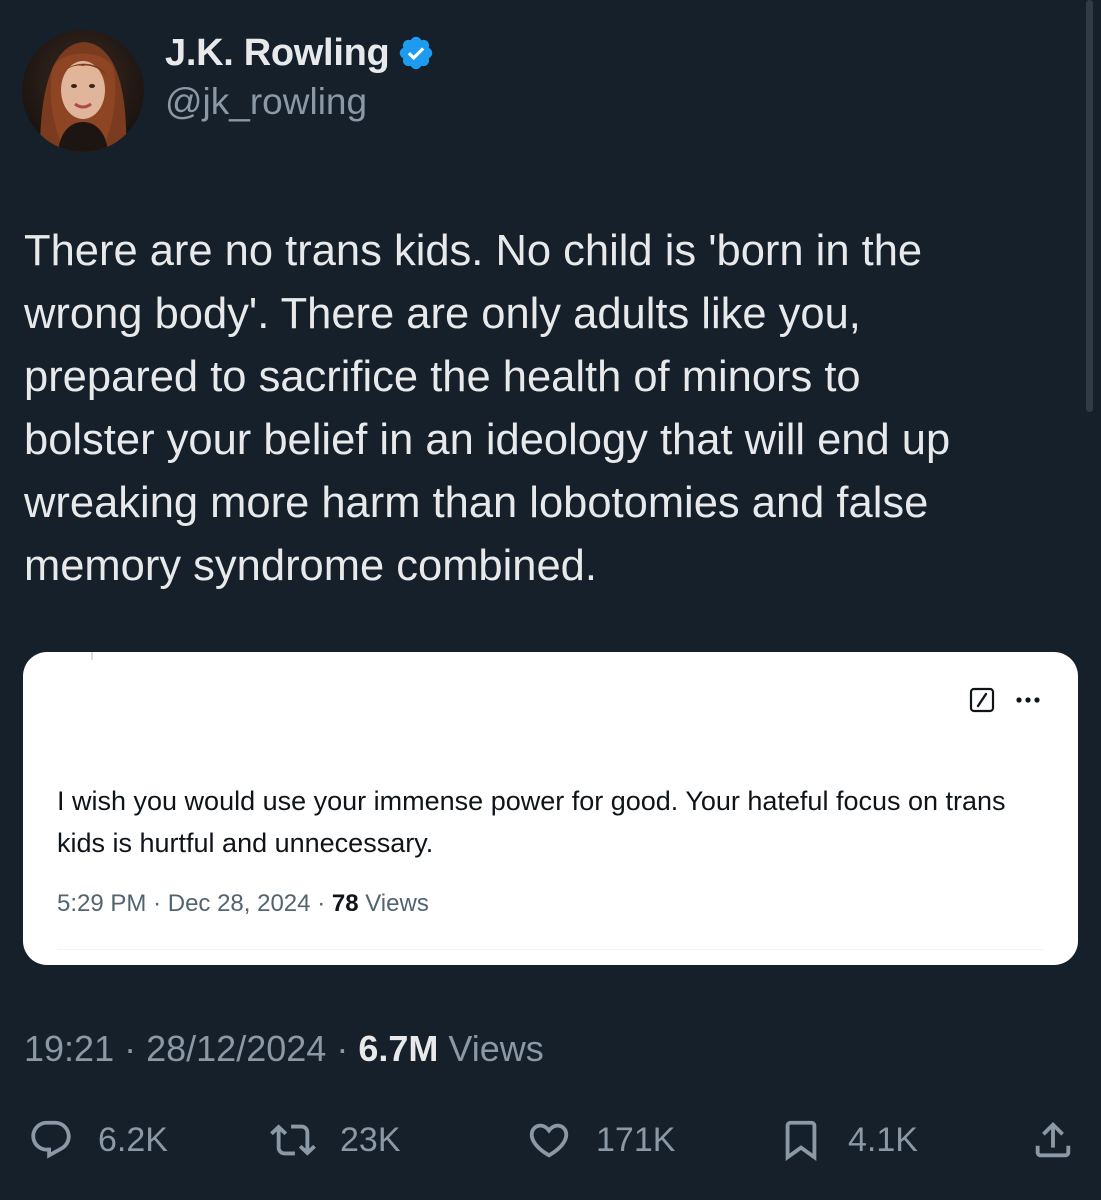 This screenshot has width=1101, height=1200. Describe the element at coordinates (1089, 206) in the screenshot. I see `scrollbar` at that location.